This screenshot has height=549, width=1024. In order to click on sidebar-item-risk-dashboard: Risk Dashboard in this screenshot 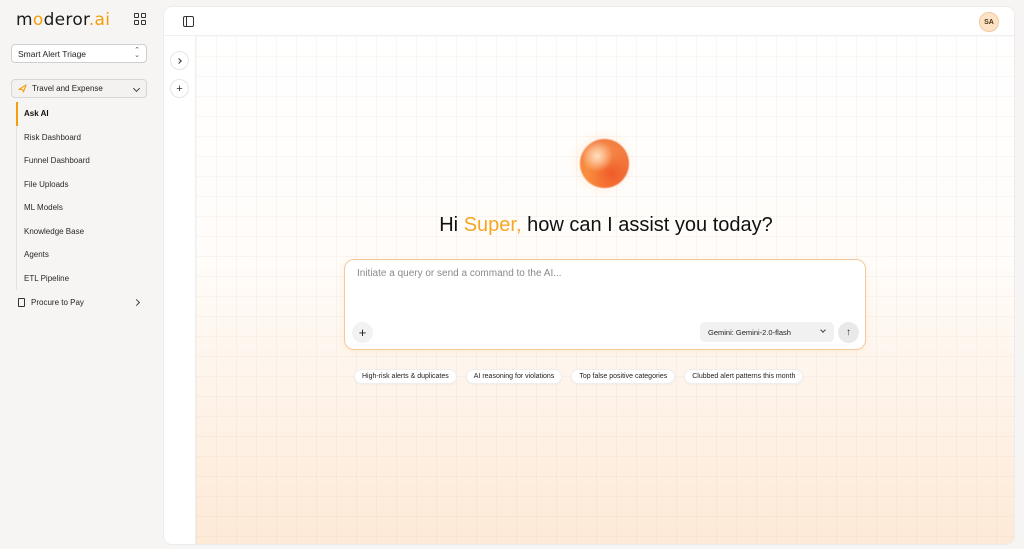, I will do `click(82, 137)`.